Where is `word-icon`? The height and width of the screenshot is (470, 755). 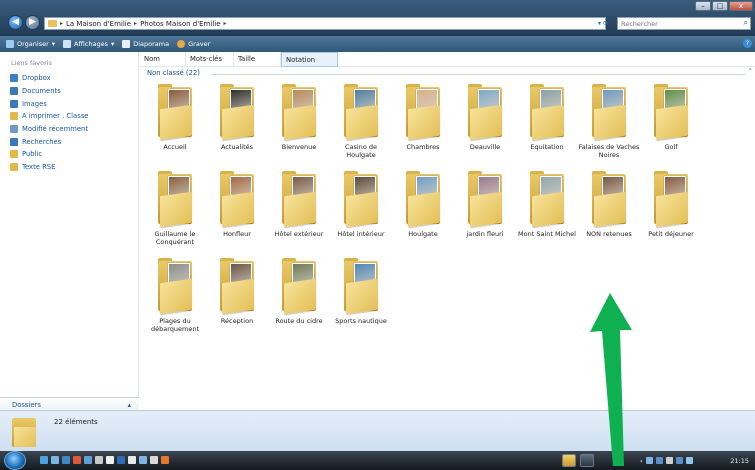 word-icon is located at coordinates (121, 460).